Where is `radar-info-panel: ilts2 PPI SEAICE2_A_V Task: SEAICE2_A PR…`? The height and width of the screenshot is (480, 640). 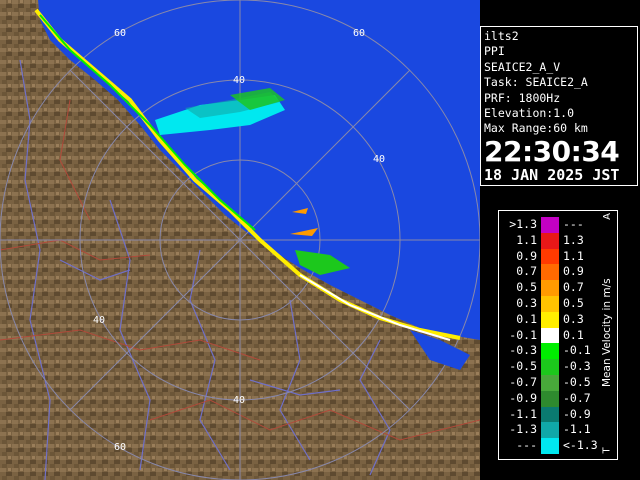
radar-info-panel: ilts2 PPI SEAICE2_A_V Task: SEAICE2_A PR… is located at coordinates (559, 106).